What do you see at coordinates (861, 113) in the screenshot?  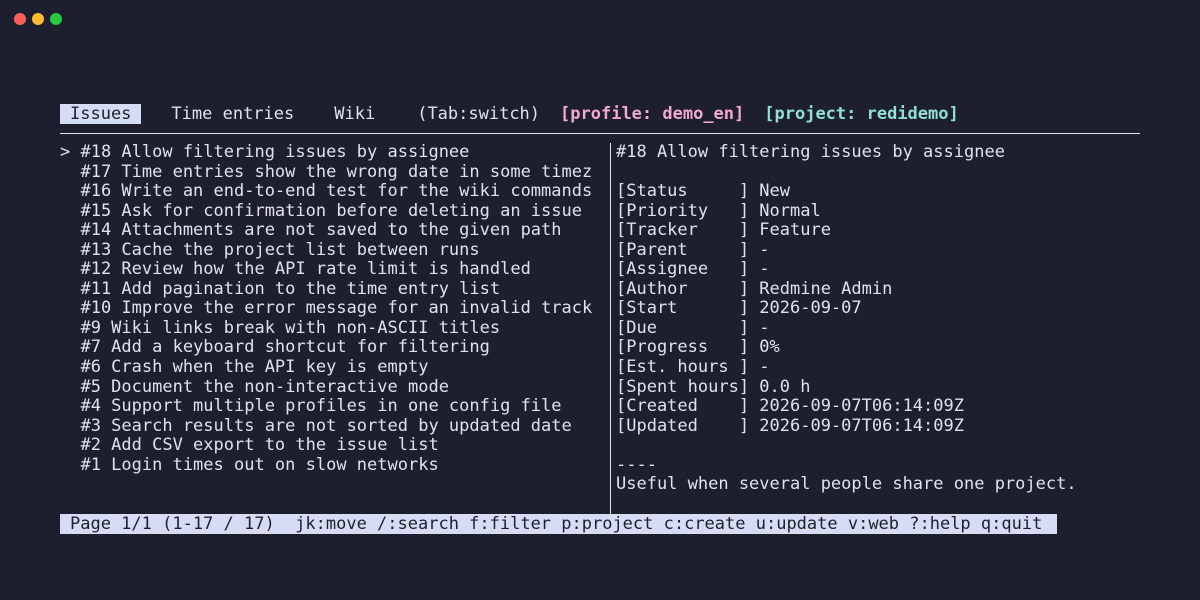 I see `project-indicator: [project: redidemo]` at bounding box center [861, 113].